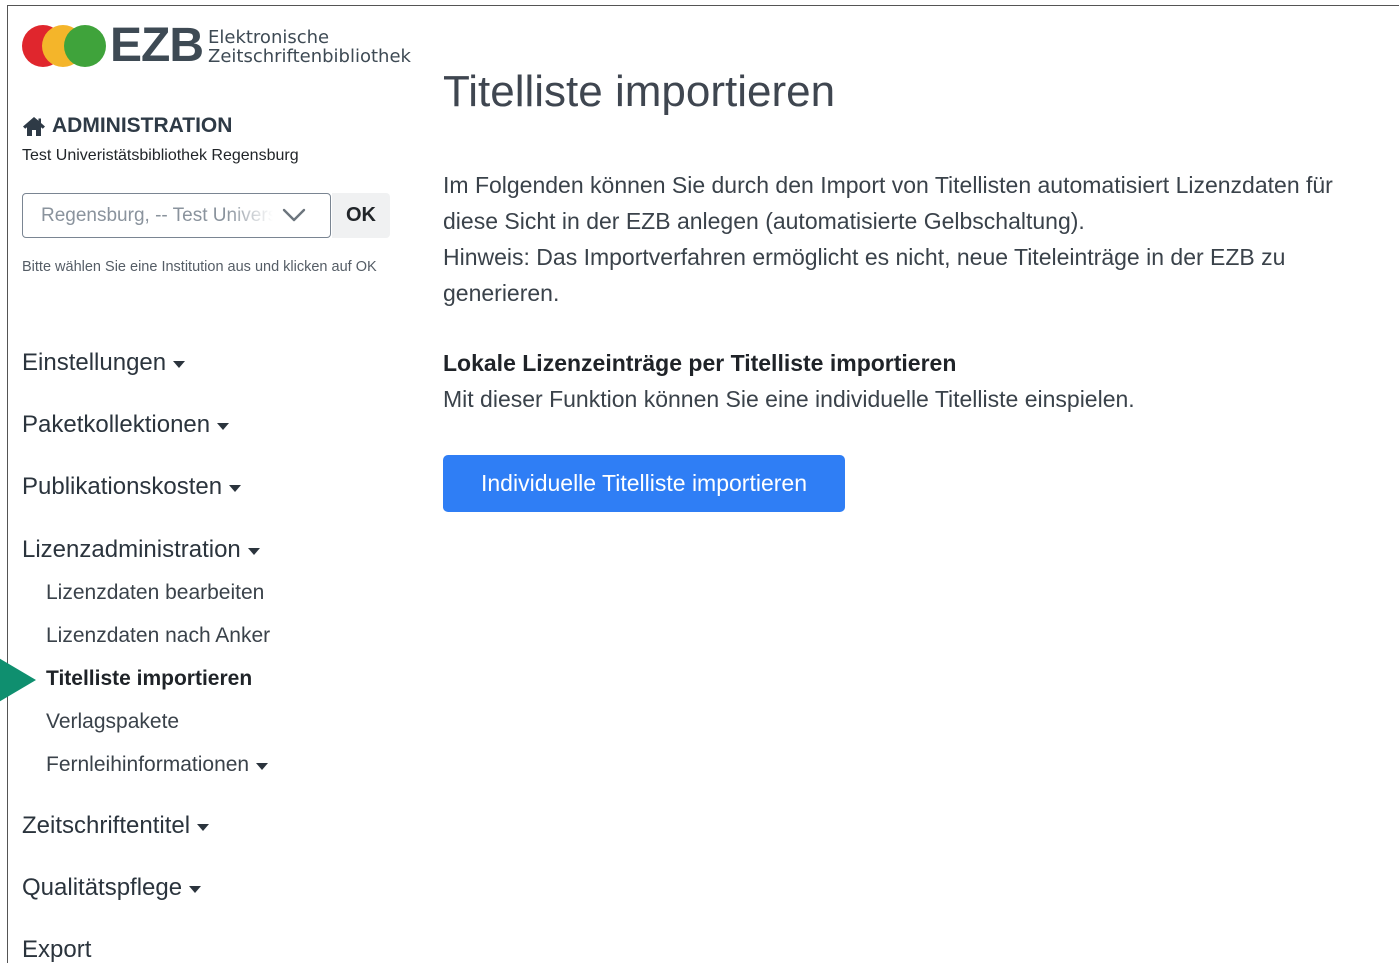 The image size is (1399, 964). I want to click on logo-circles-icon, so click(65, 46).